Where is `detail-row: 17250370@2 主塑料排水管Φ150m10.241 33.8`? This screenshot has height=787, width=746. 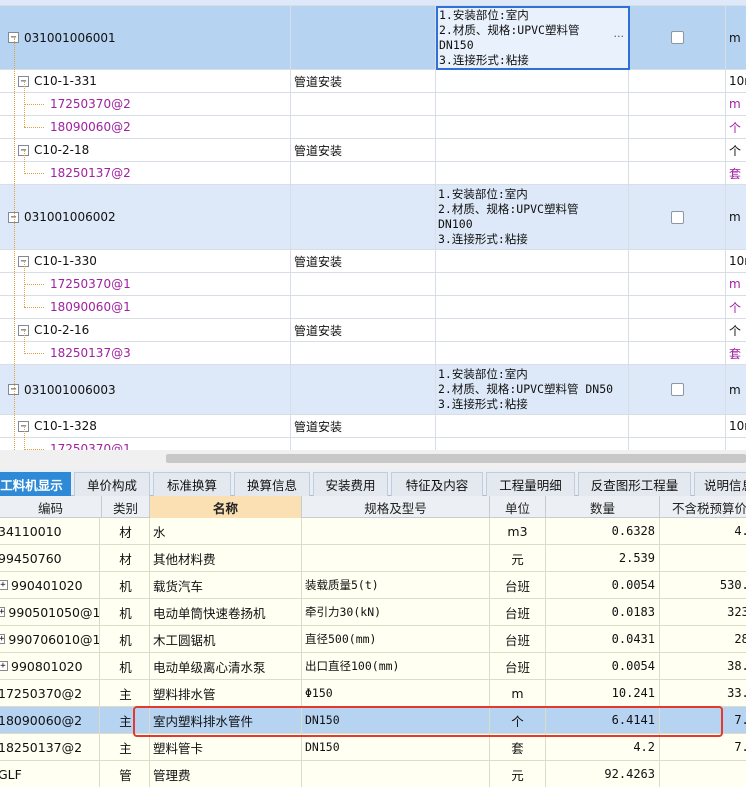
detail-row: 17250370@2 主塑料排水管Φ150m10.241 33.8 is located at coordinates (373, 693).